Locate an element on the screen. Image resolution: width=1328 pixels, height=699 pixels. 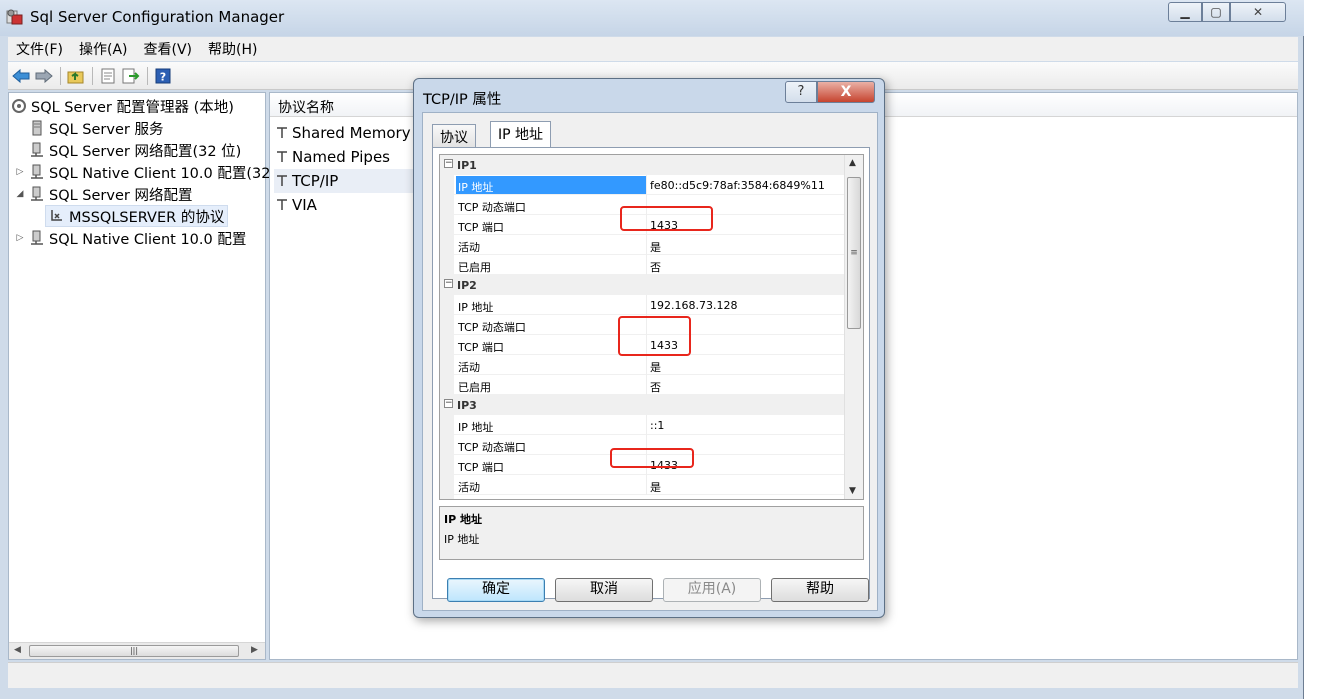
grid-property-row: 活动 是 is located at coordinates (642, 485).